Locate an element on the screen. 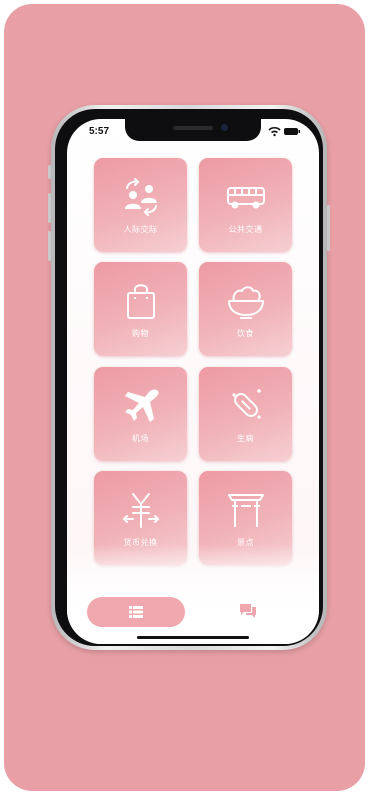 This screenshot has height=795, width=369. tile-transit: 公共交通 is located at coordinates (245, 205).